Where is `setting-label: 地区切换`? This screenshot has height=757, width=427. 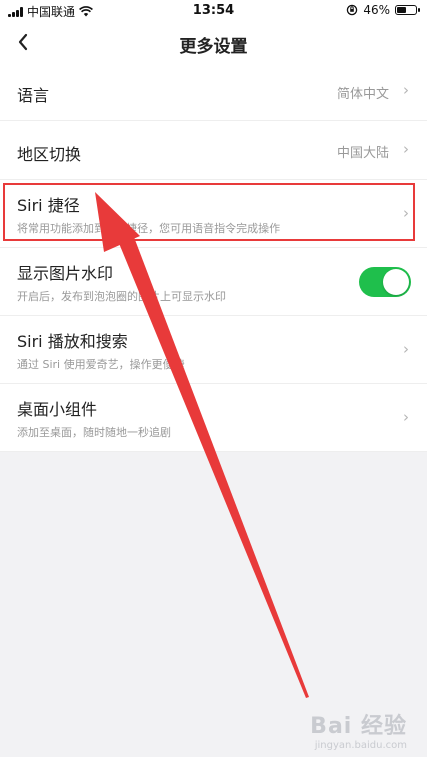 setting-label: 地区切换 is located at coordinates (49, 154).